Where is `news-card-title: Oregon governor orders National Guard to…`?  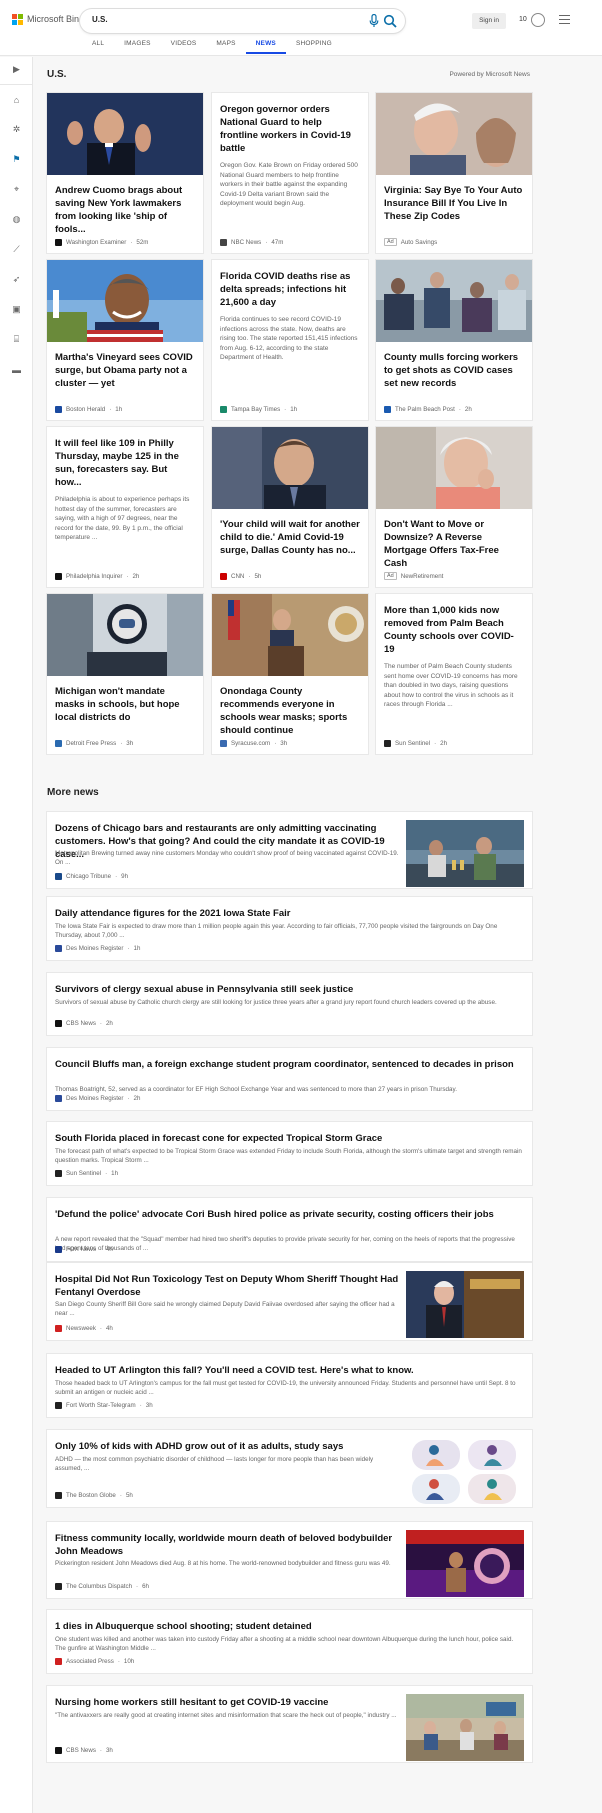
news-card-title: Oregon governor orders National Guard to… is located at coordinates (290, 124).